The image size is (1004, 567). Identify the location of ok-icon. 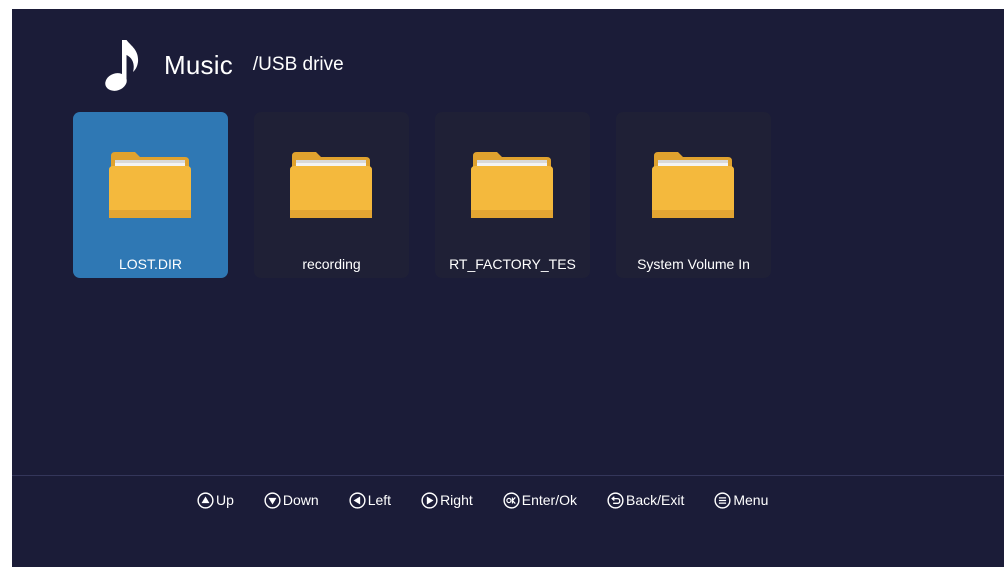
(511, 500).